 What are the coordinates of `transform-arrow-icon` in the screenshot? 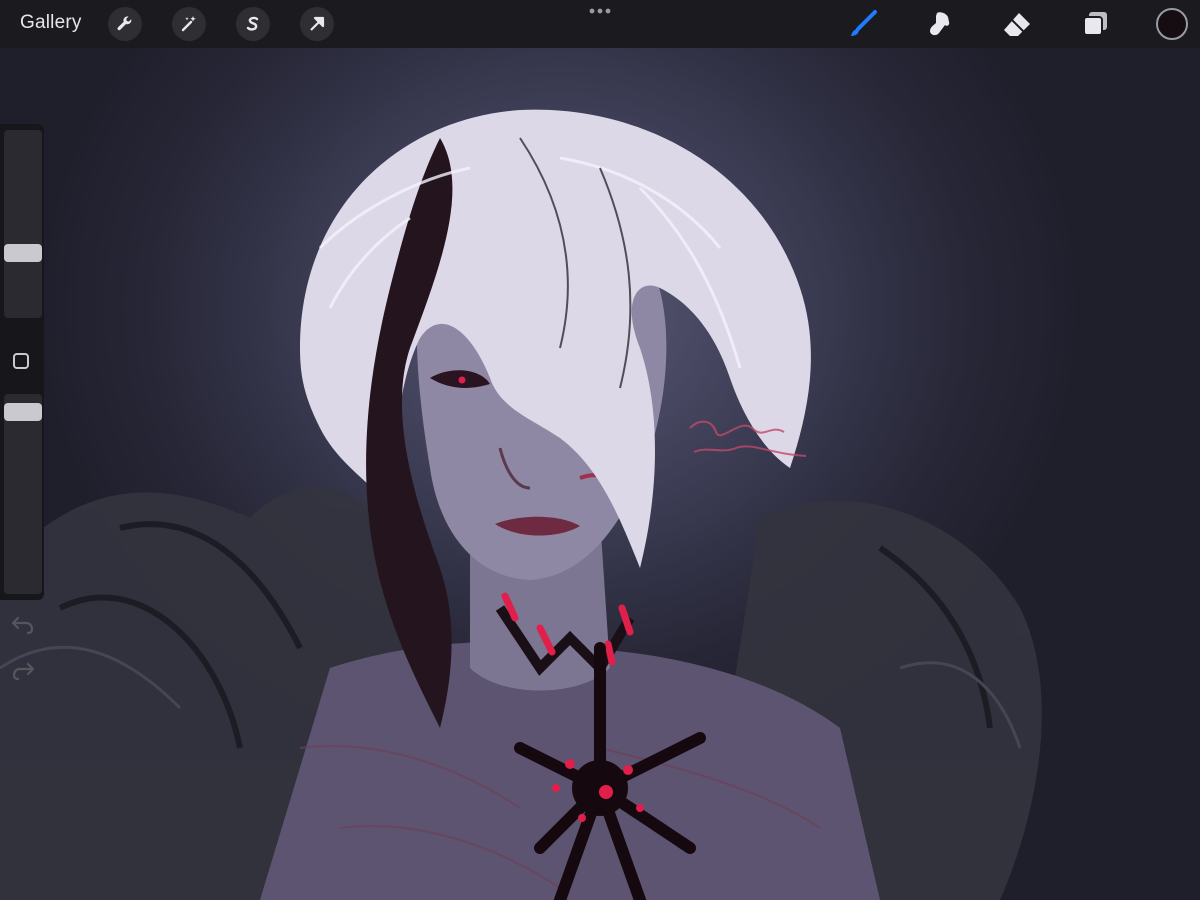 It's located at (317, 24).